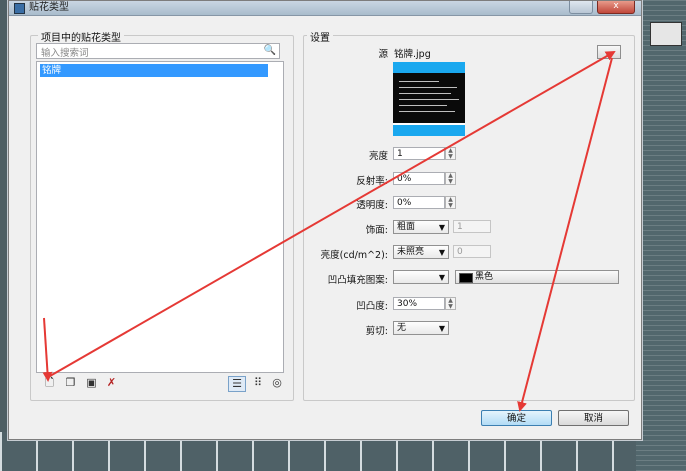  I want to click on annotation-arrow-to-ok, so click(565, 234).